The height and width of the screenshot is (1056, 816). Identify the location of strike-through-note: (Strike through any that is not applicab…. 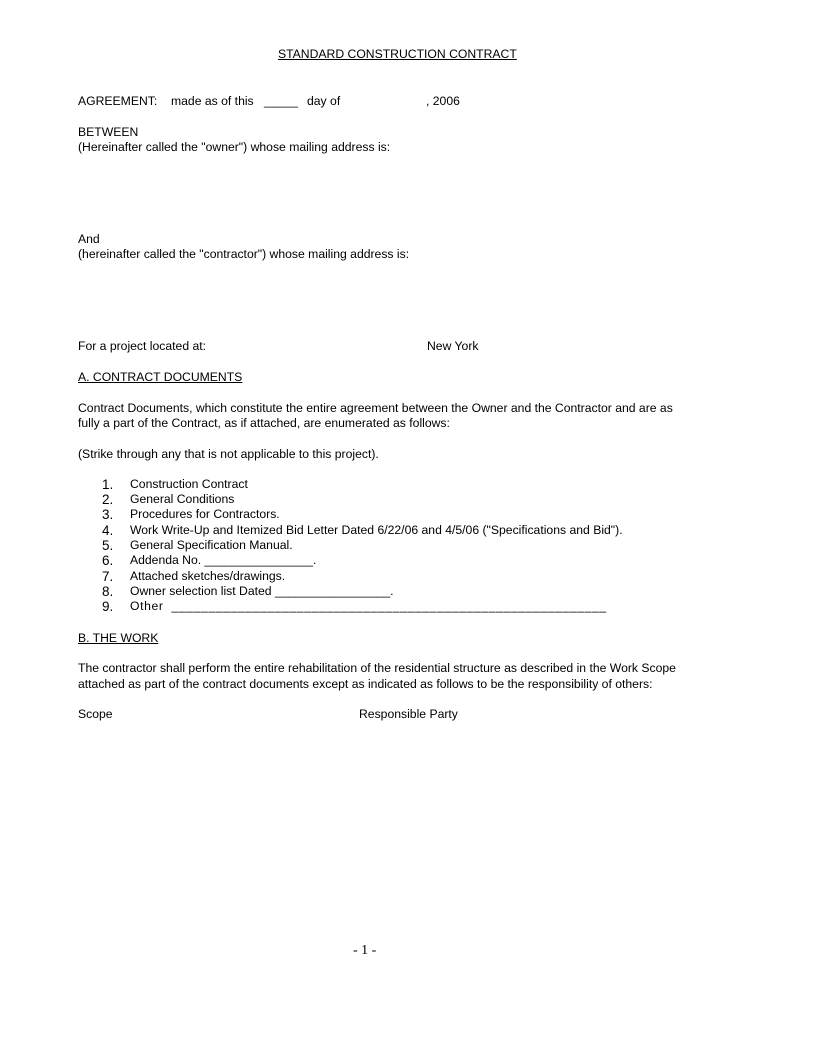
(228, 454).